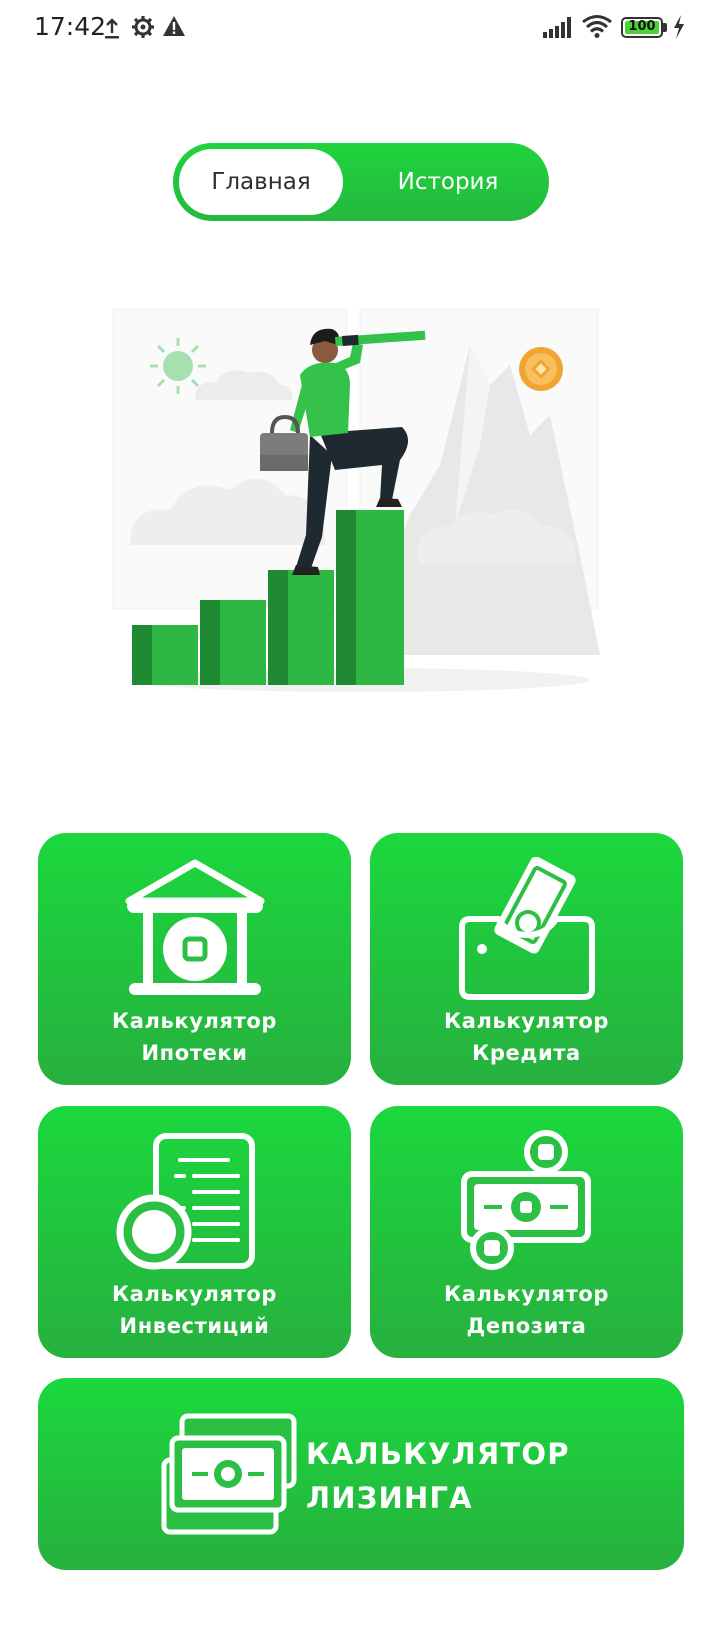  I want to click on upload-icon, so click(112, 28).